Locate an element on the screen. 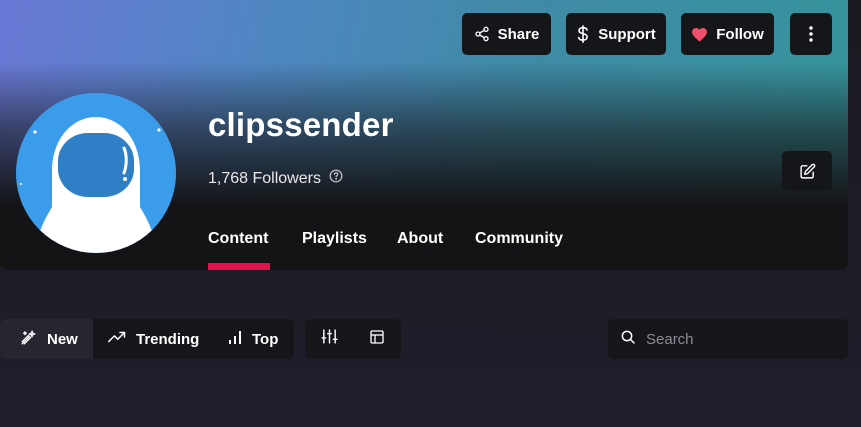 This screenshot has width=861, height=427. channel-avatar is located at coordinates (96, 173).